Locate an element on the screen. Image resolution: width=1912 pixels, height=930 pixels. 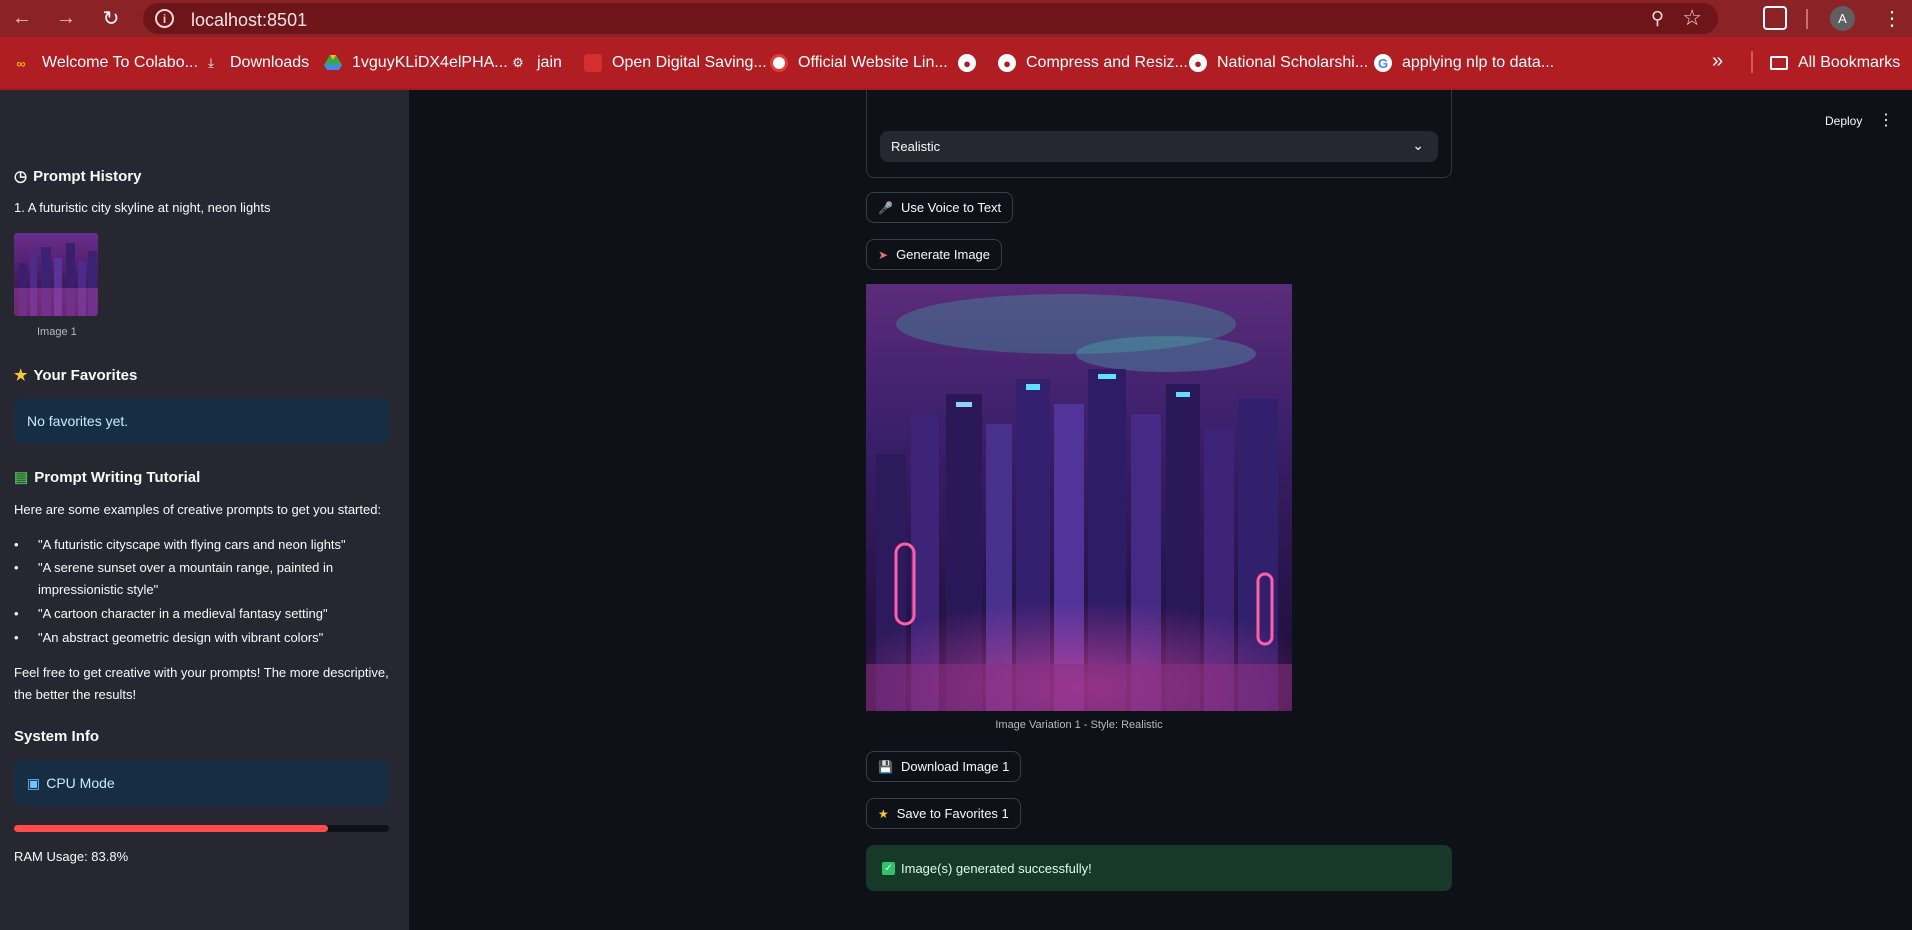
more-bookmarks-icon: » is located at coordinates (1717, 61).